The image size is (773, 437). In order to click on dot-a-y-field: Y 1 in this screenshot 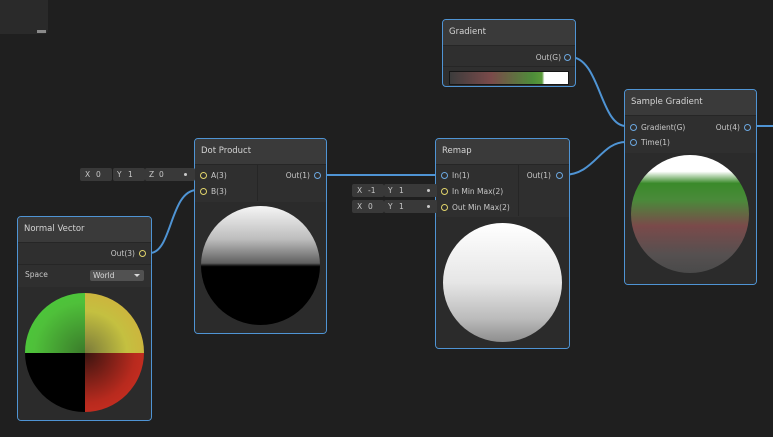, I will do `click(129, 174)`.